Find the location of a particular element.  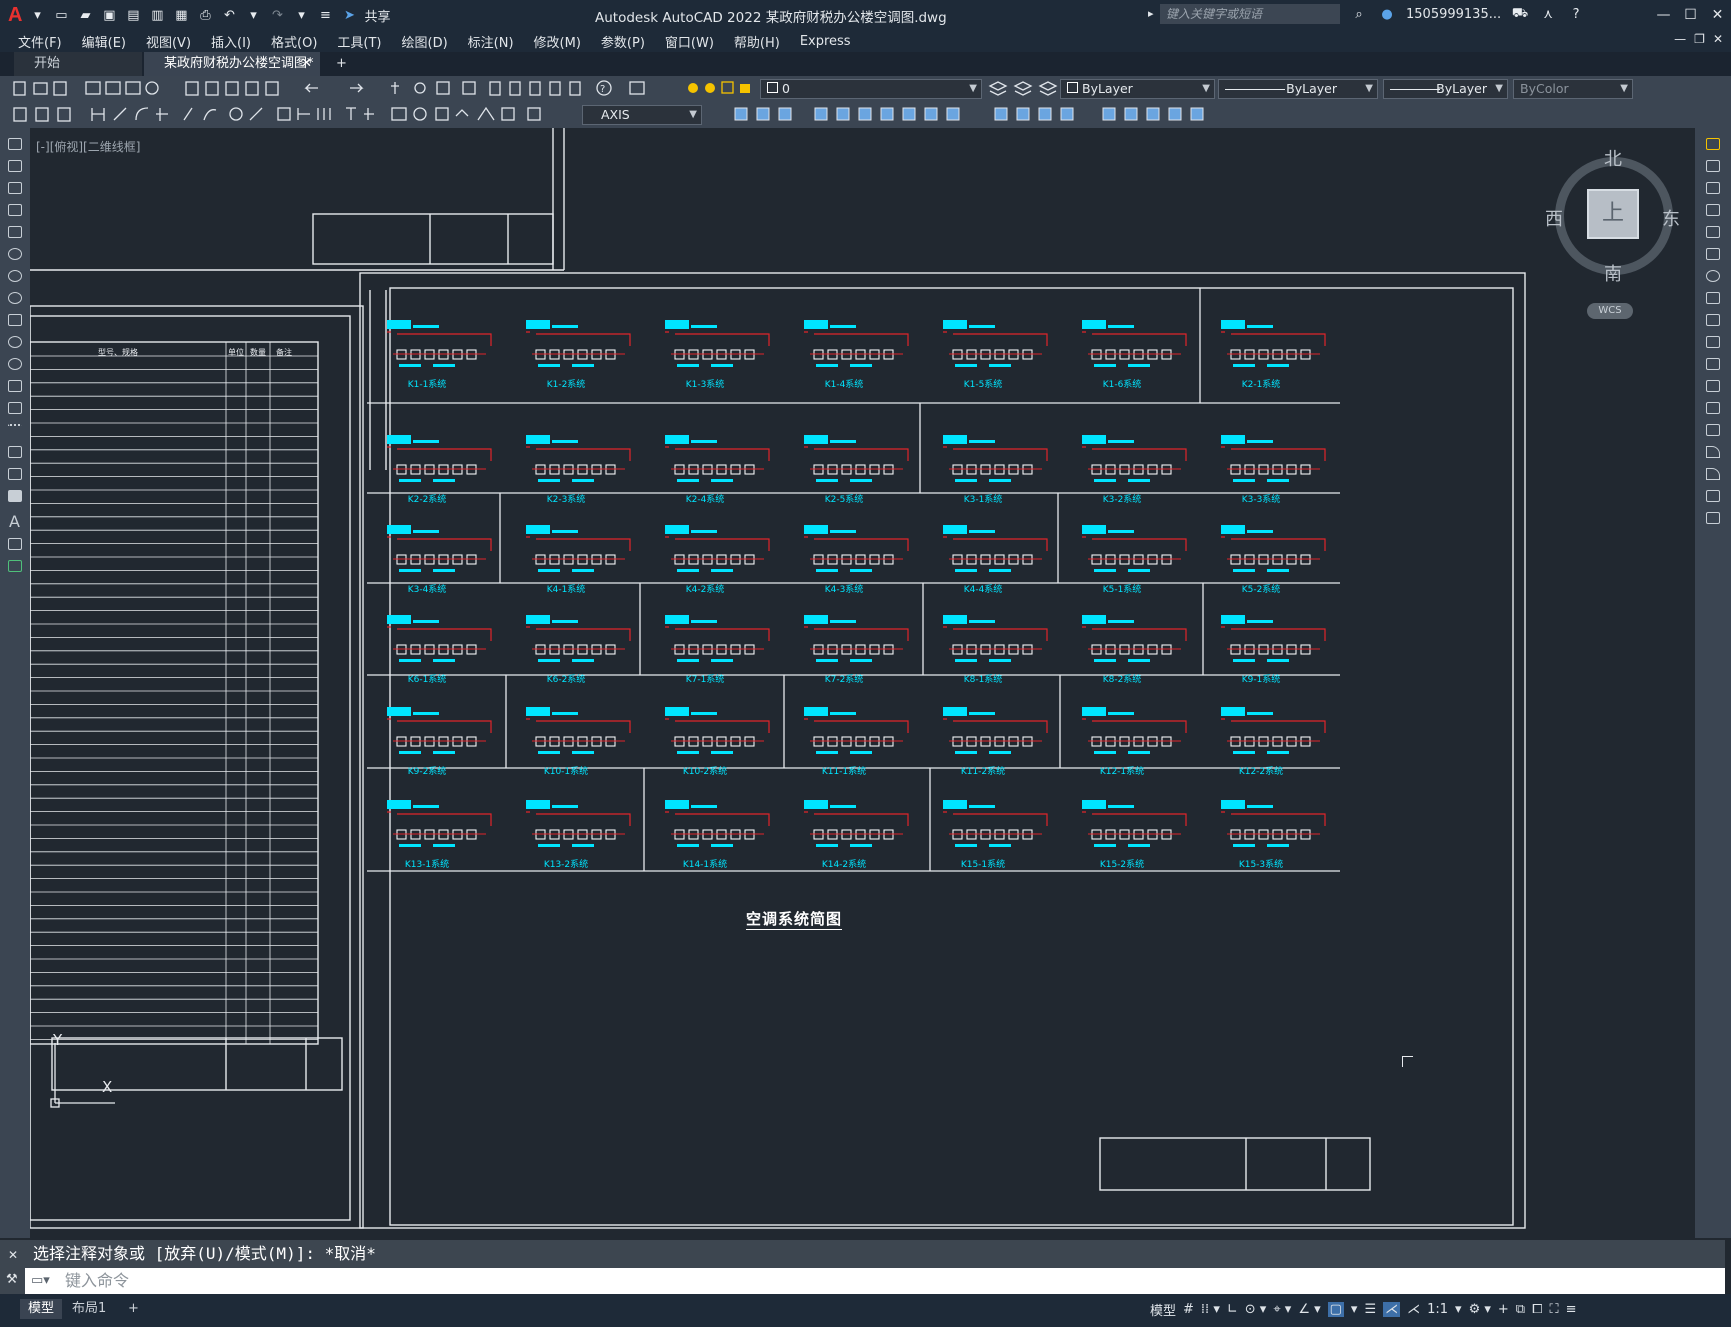

doc-minimize-icon: — is located at coordinates (1680, 39).